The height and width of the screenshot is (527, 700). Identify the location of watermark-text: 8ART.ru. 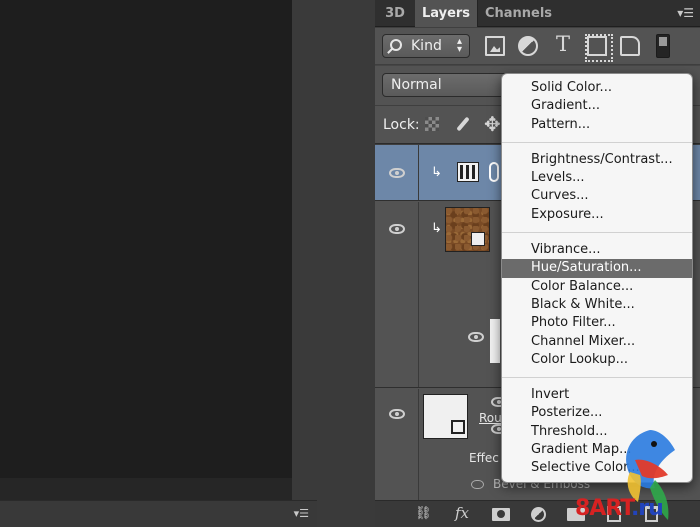
(619, 508).